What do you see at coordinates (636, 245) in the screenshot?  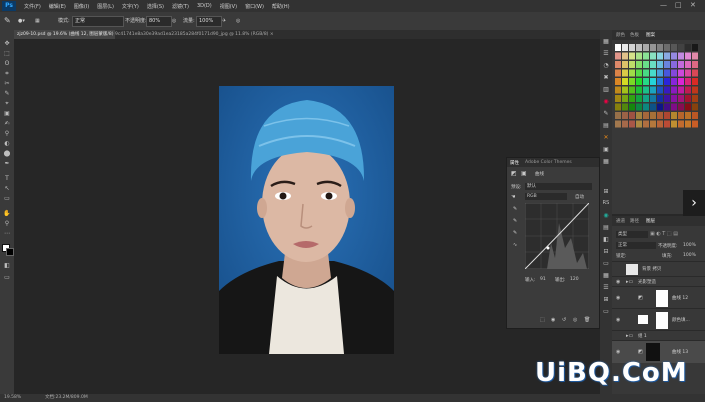 I see `blend-mode-select: 正常` at bounding box center [636, 245].